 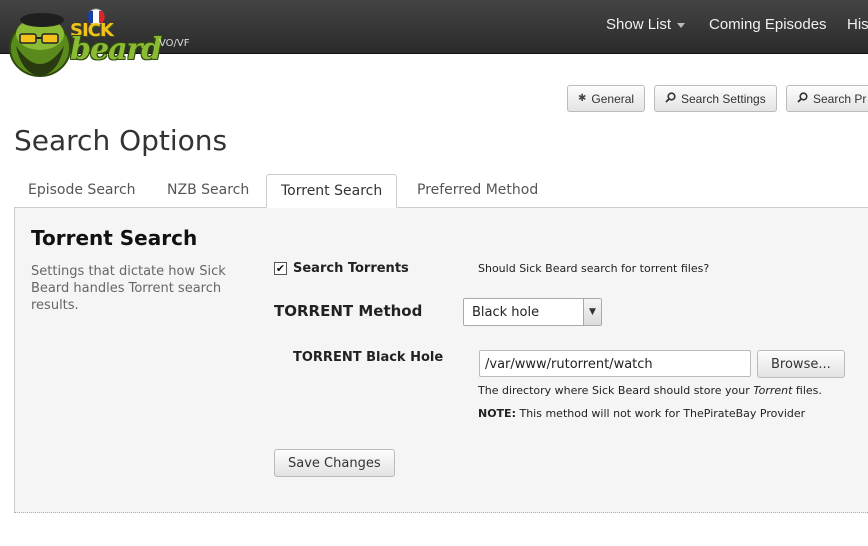 What do you see at coordinates (334, 463) in the screenshot?
I see `save-changes-button: Save Changes` at bounding box center [334, 463].